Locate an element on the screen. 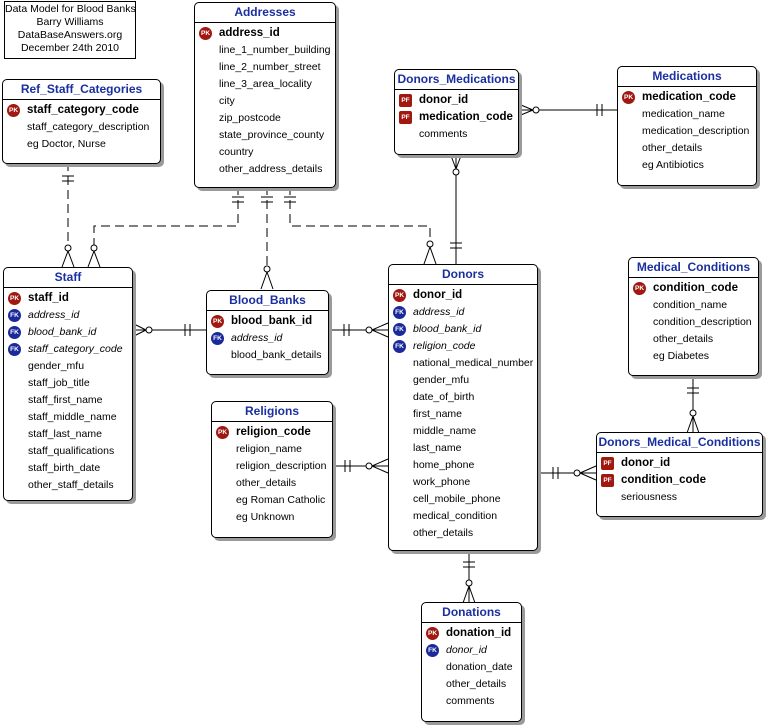 The height and width of the screenshot is (725, 767). attribute-name: staff_category_description is located at coordinates (88, 127).